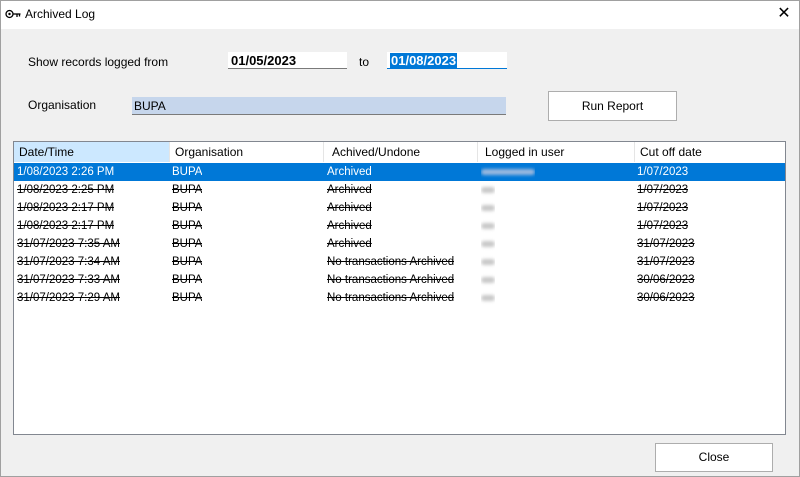 The image size is (800, 477). What do you see at coordinates (612, 106) in the screenshot?
I see `run-report-button: Run Report` at bounding box center [612, 106].